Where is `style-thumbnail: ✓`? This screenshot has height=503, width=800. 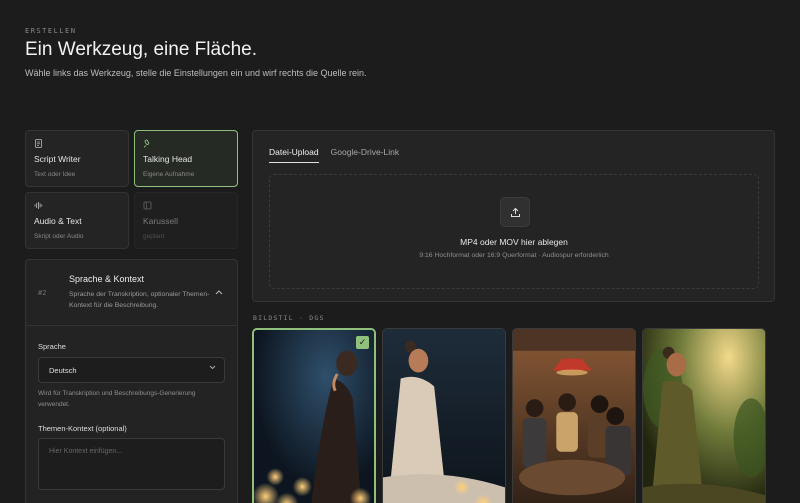
style-thumbnail: ✓ is located at coordinates (314, 415).